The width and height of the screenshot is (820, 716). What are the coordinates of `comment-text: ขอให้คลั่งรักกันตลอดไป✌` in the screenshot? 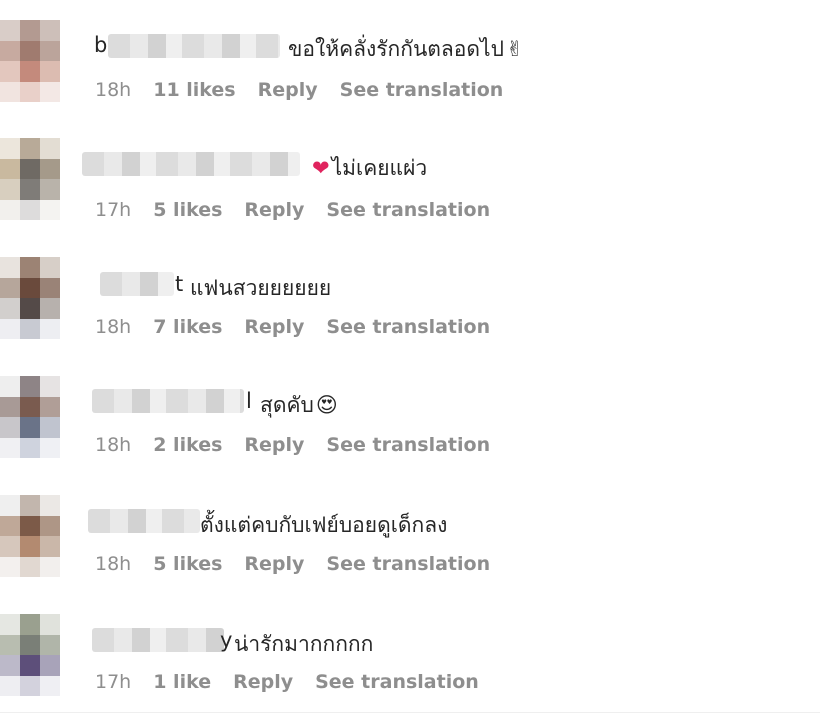 It's located at (406, 49).